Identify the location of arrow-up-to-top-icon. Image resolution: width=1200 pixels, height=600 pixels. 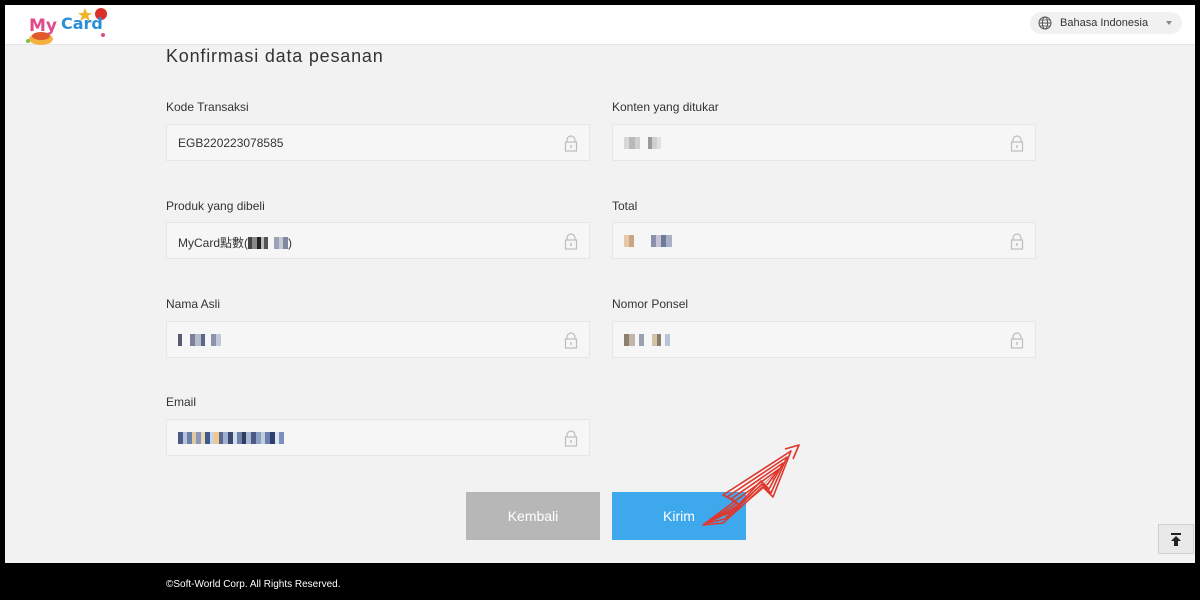
(1176, 539).